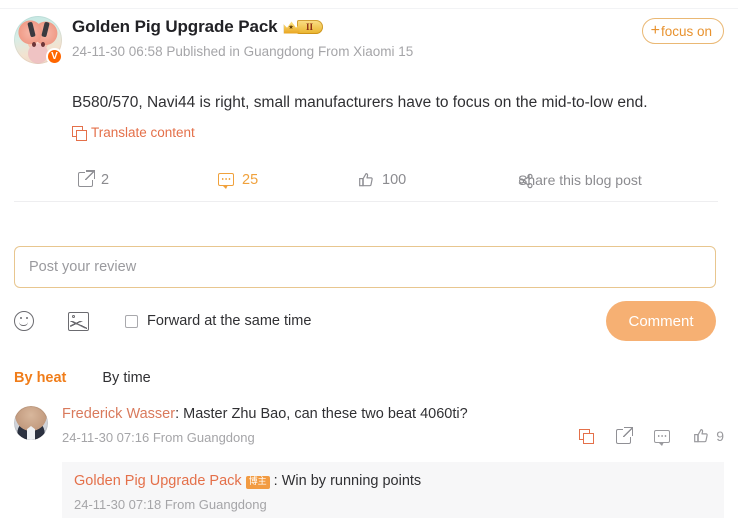 The height and width of the screenshot is (518, 738). What do you see at coordinates (587, 436) in the screenshot?
I see `comment-translate-icon` at bounding box center [587, 436].